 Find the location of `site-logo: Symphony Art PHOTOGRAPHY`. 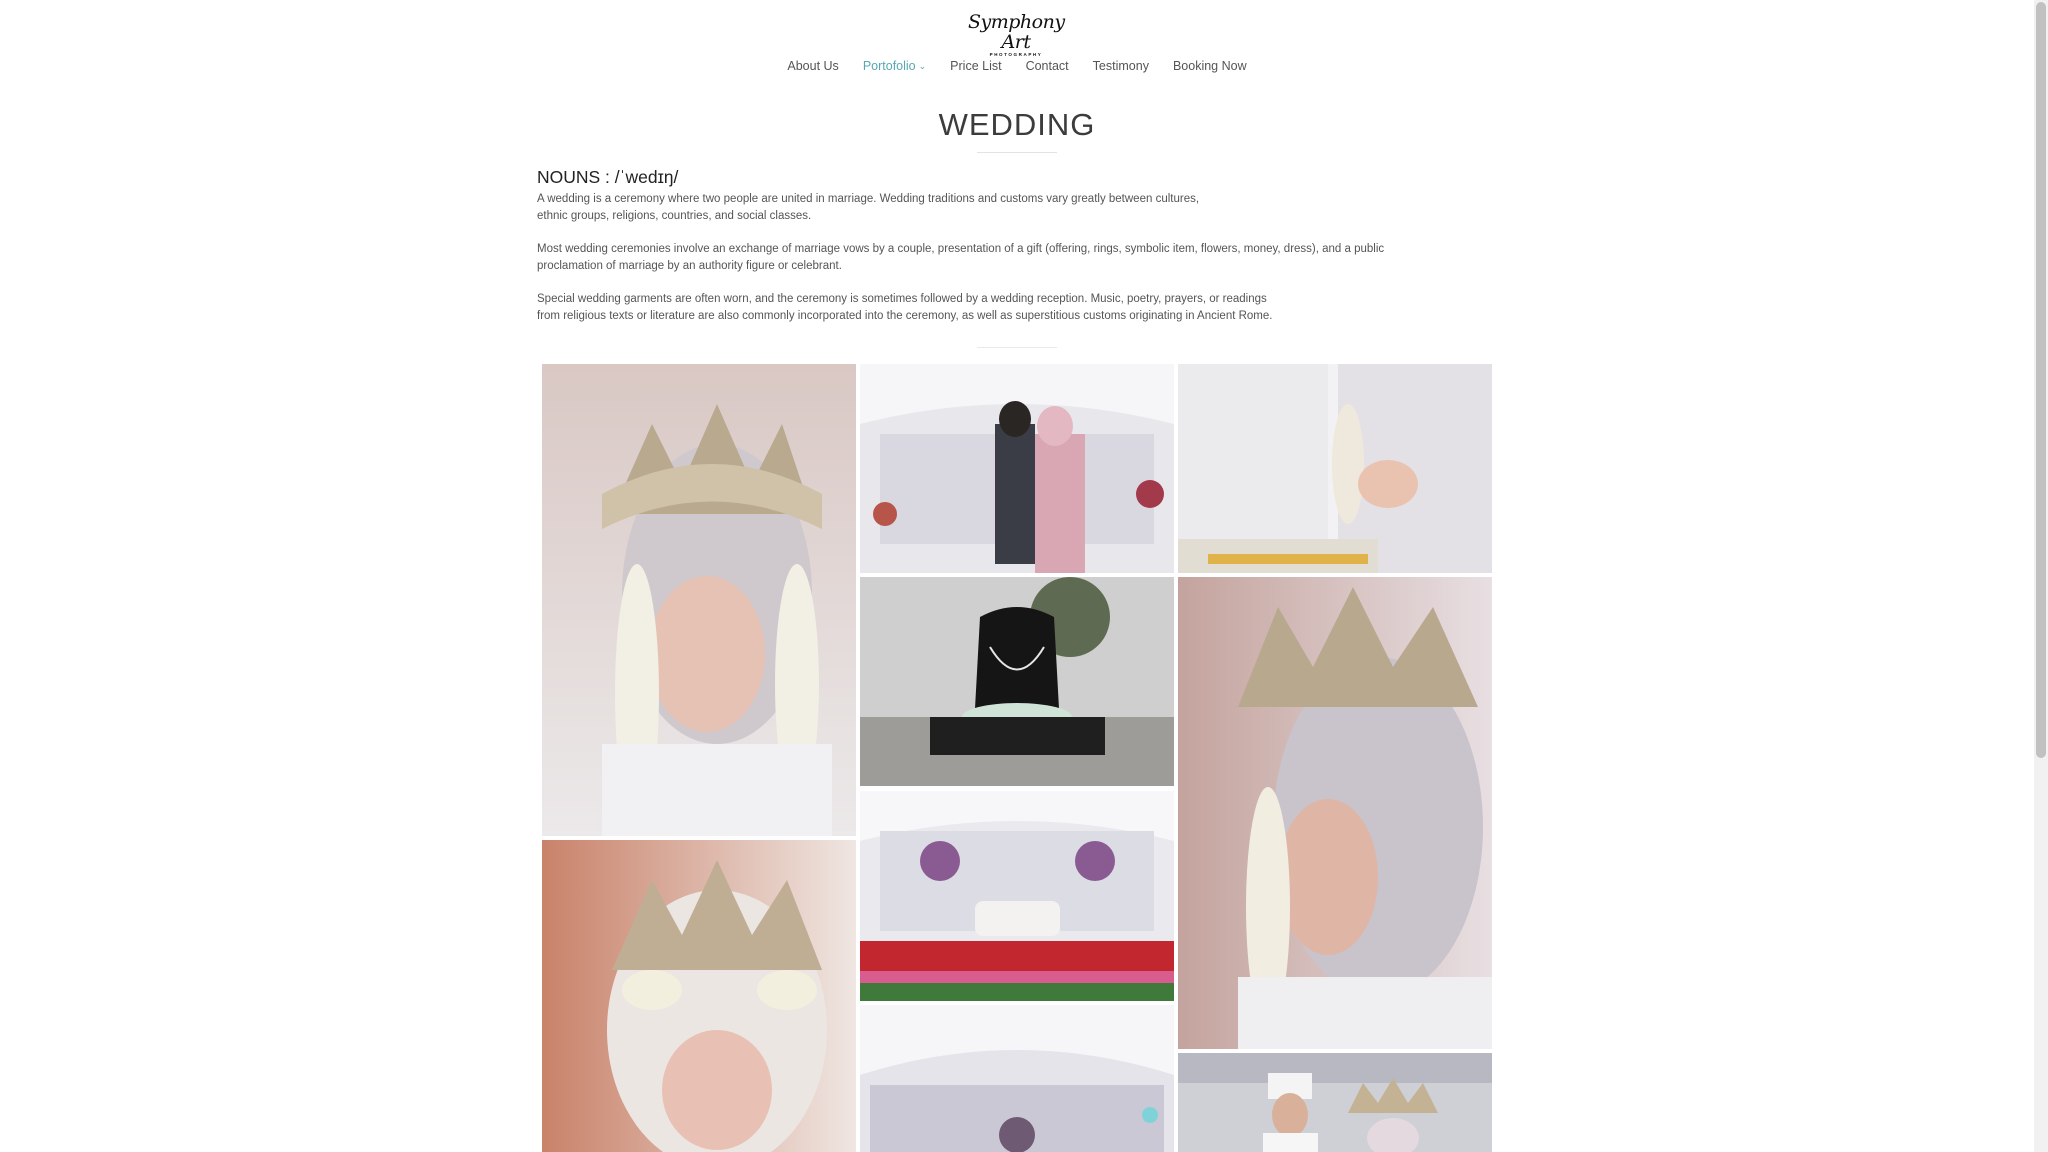

site-logo: Symphony Art PHOTOGRAPHY is located at coordinates (1016, 34).